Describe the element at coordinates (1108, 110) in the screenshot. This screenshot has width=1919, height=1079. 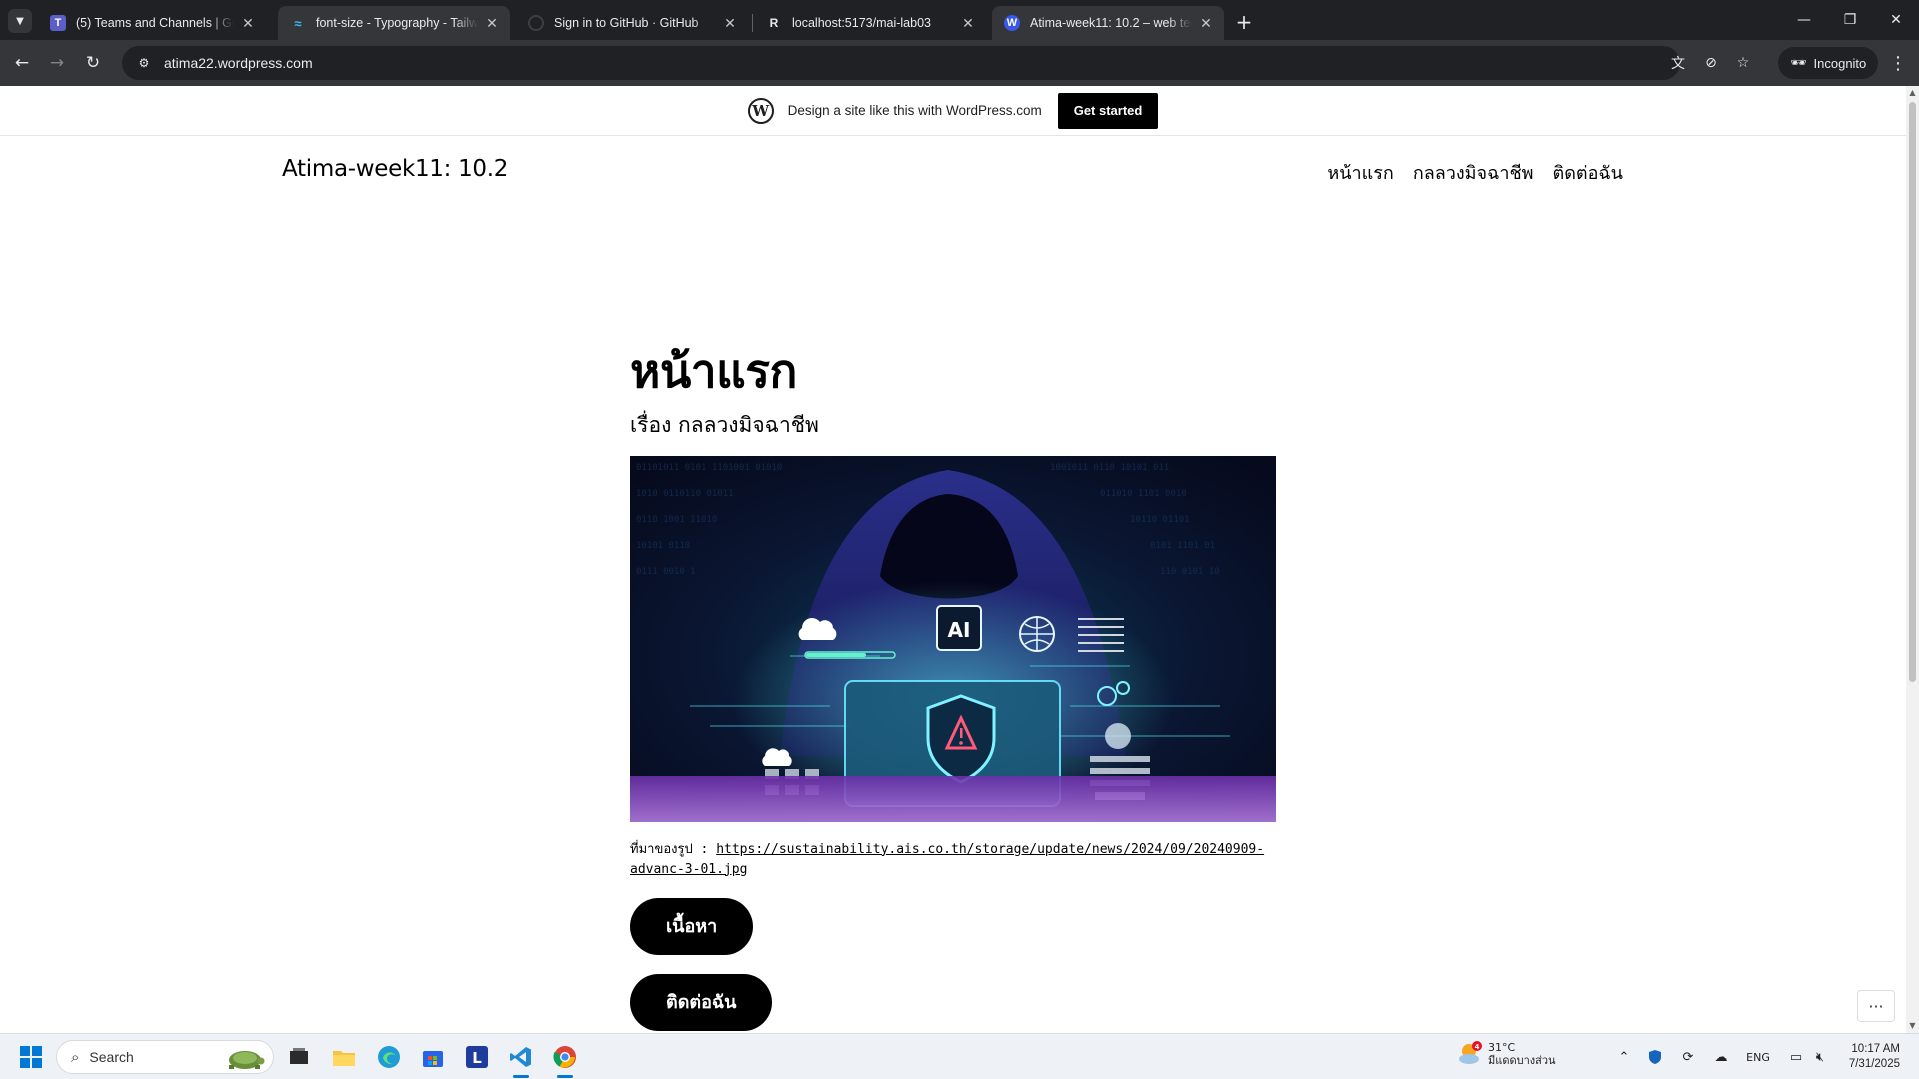
I see `get-started-button: Get started` at that location.